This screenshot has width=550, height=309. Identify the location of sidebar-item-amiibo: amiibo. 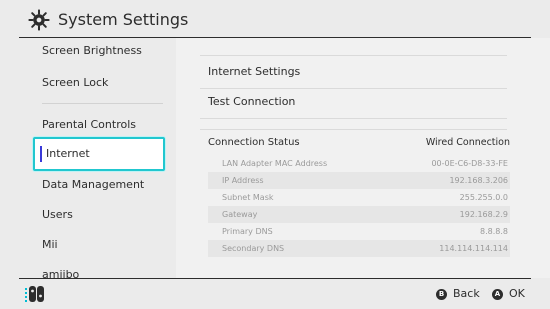
(60, 273).